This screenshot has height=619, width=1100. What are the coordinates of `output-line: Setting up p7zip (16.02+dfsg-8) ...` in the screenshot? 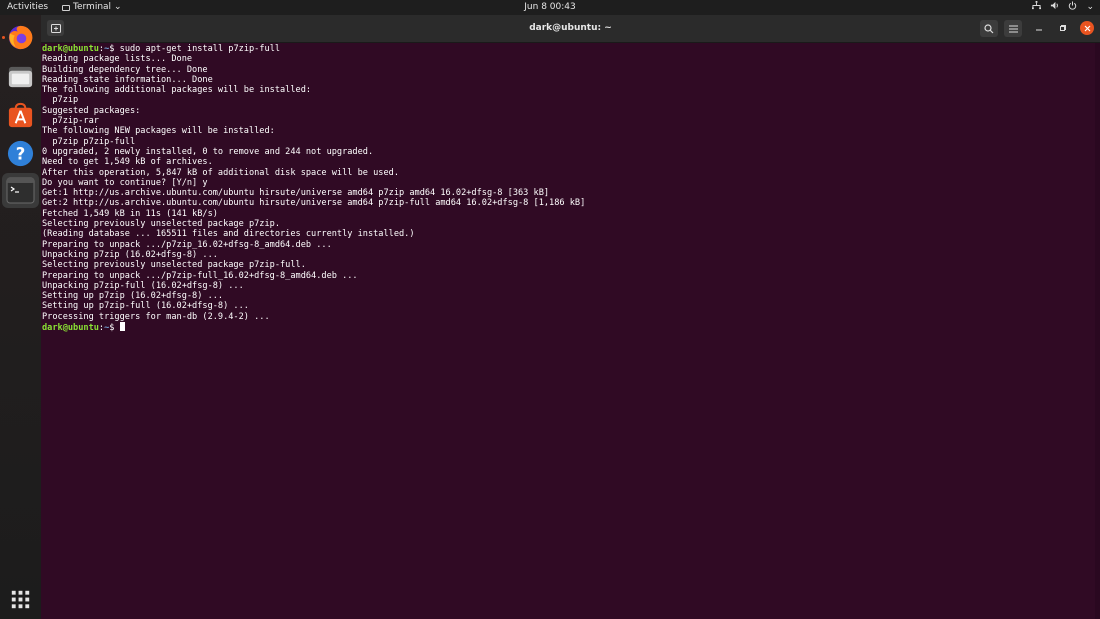 It's located at (133, 296).